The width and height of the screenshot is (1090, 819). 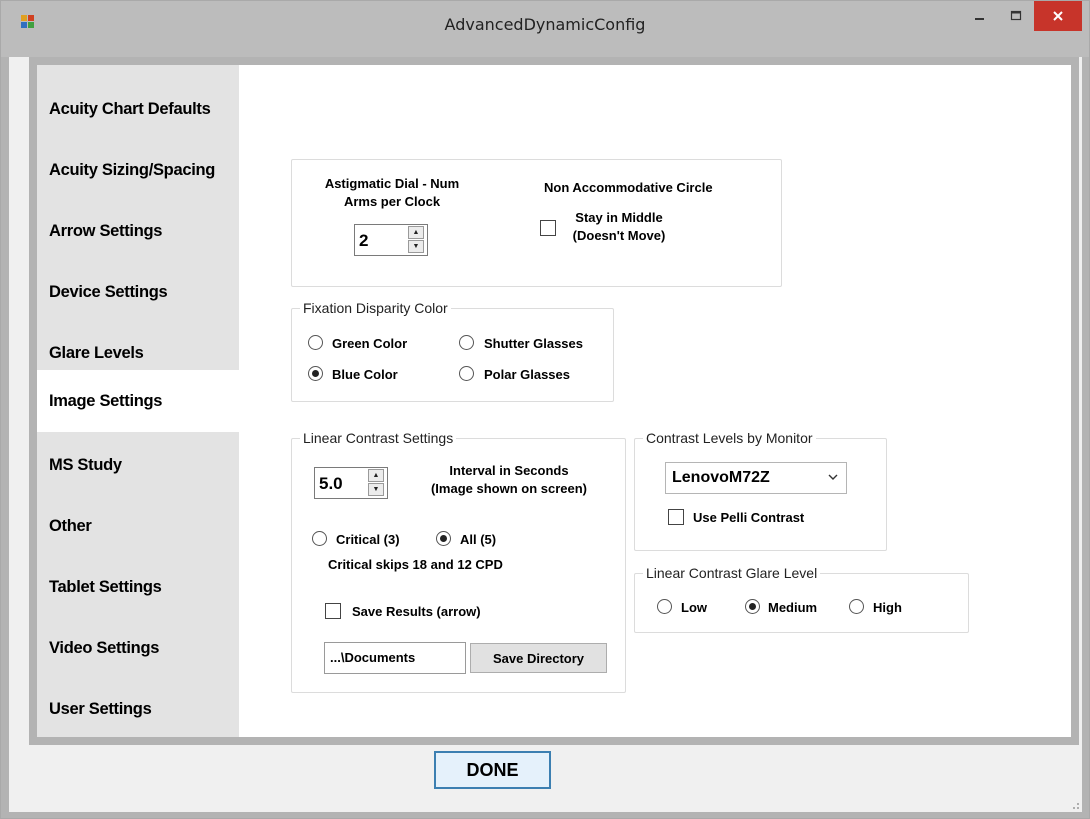 What do you see at coordinates (315, 373) in the screenshot?
I see `blue-color-radio` at bounding box center [315, 373].